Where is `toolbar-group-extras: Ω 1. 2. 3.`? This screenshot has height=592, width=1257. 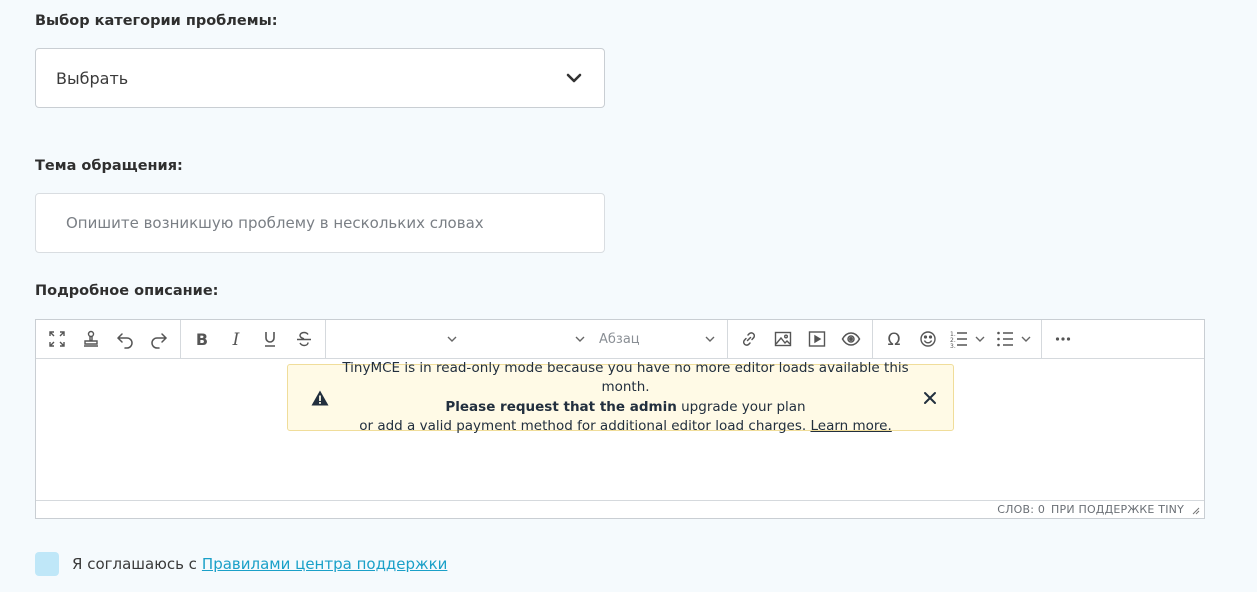
toolbar-group-extras: Ω 1. 2. 3. is located at coordinates (957, 339).